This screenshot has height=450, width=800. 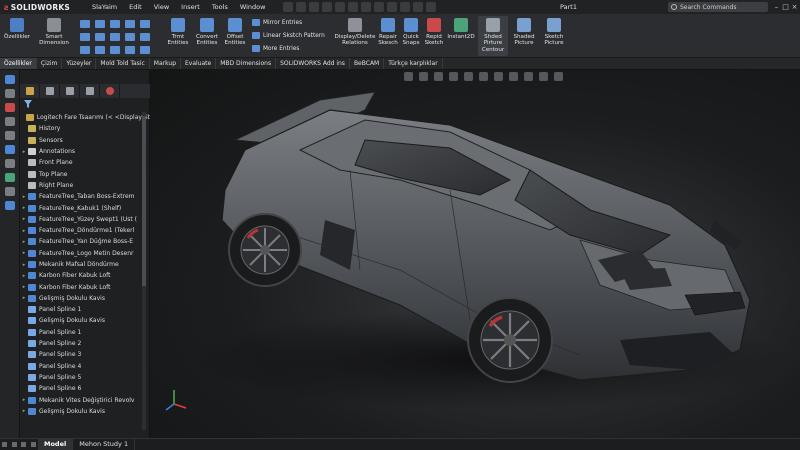 What do you see at coordinates (85, 151) in the screenshot?
I see `tree-node: ▸ Annotations` at bounding box center [85, 151].